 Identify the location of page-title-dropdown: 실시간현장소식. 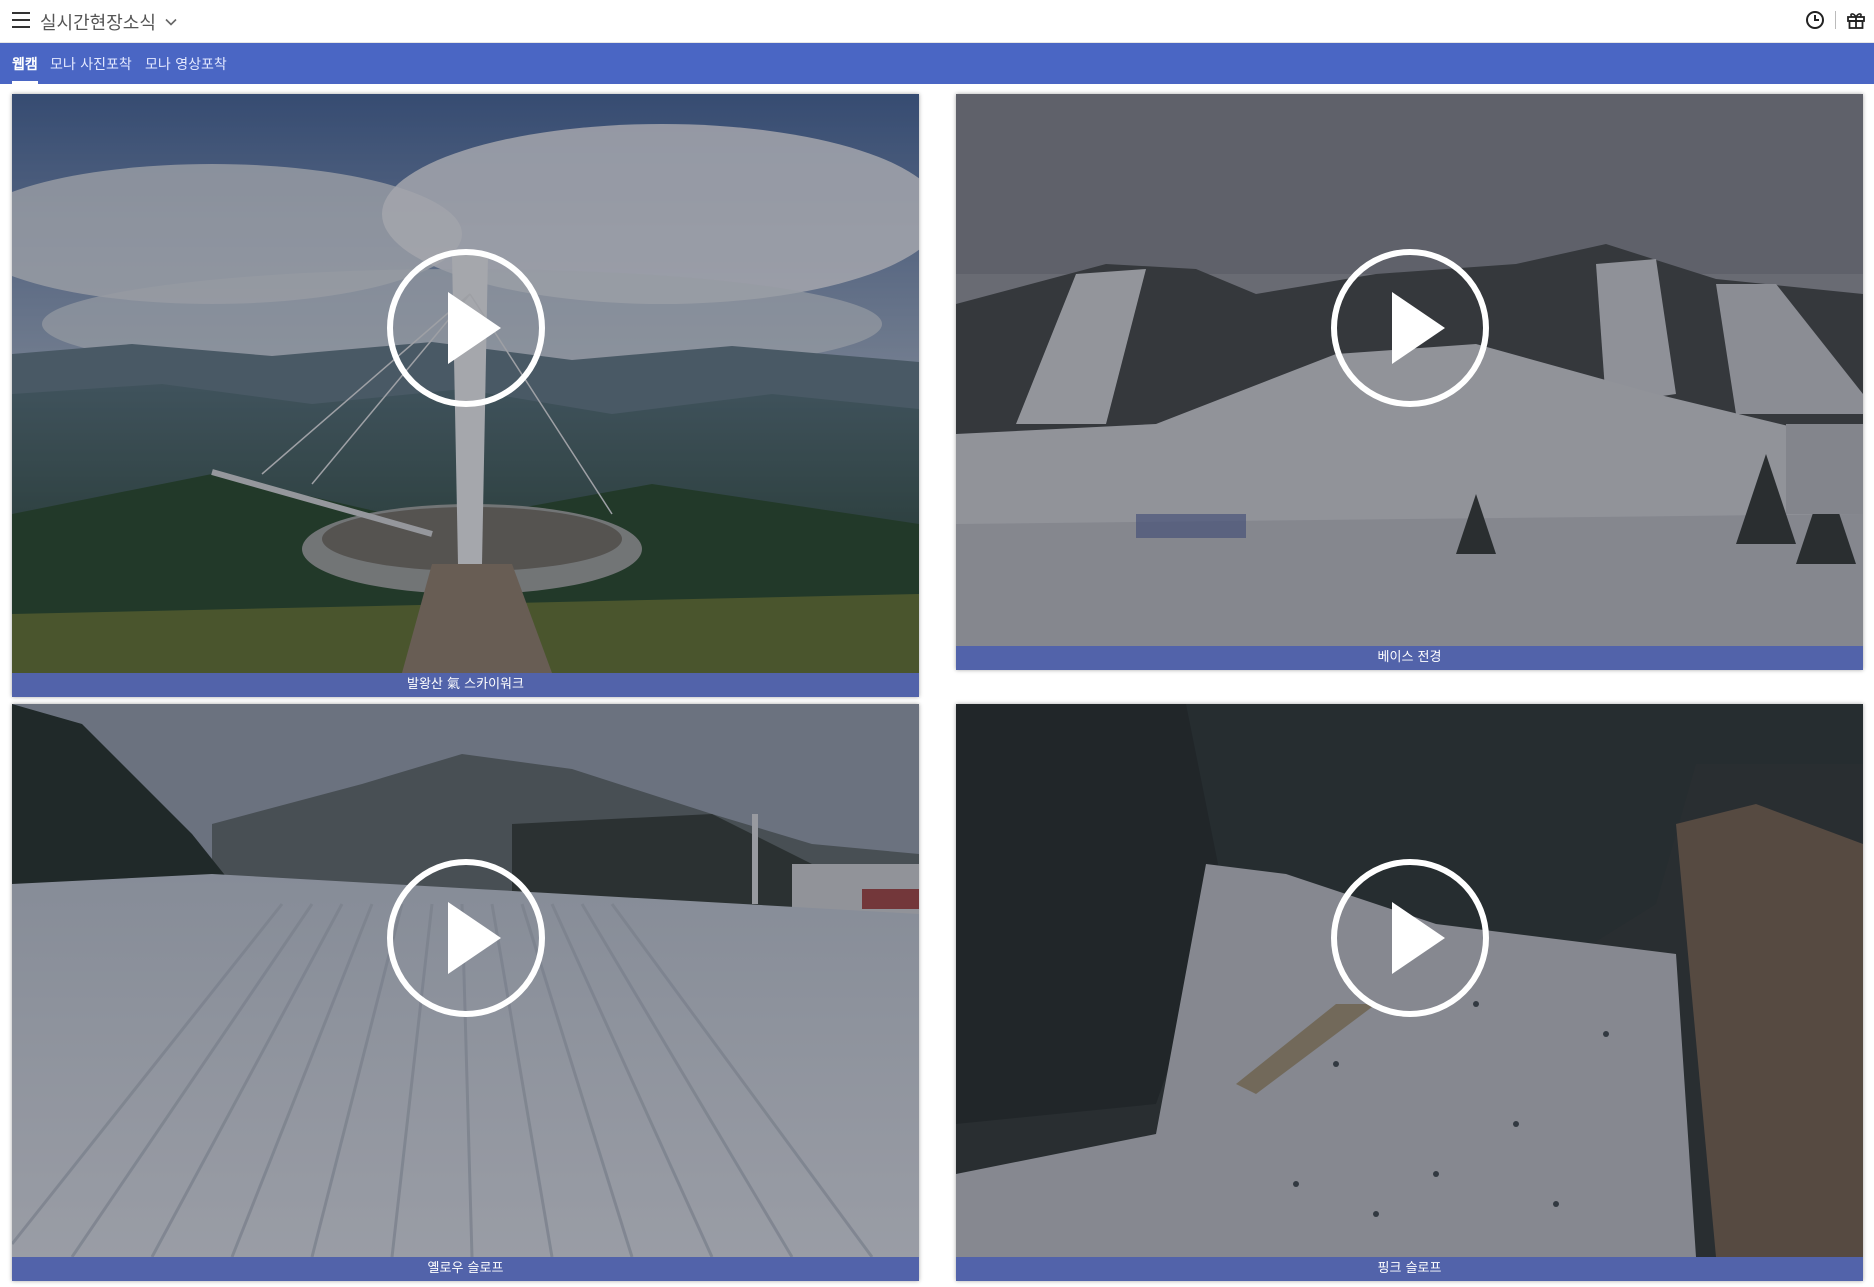
(109, 22).